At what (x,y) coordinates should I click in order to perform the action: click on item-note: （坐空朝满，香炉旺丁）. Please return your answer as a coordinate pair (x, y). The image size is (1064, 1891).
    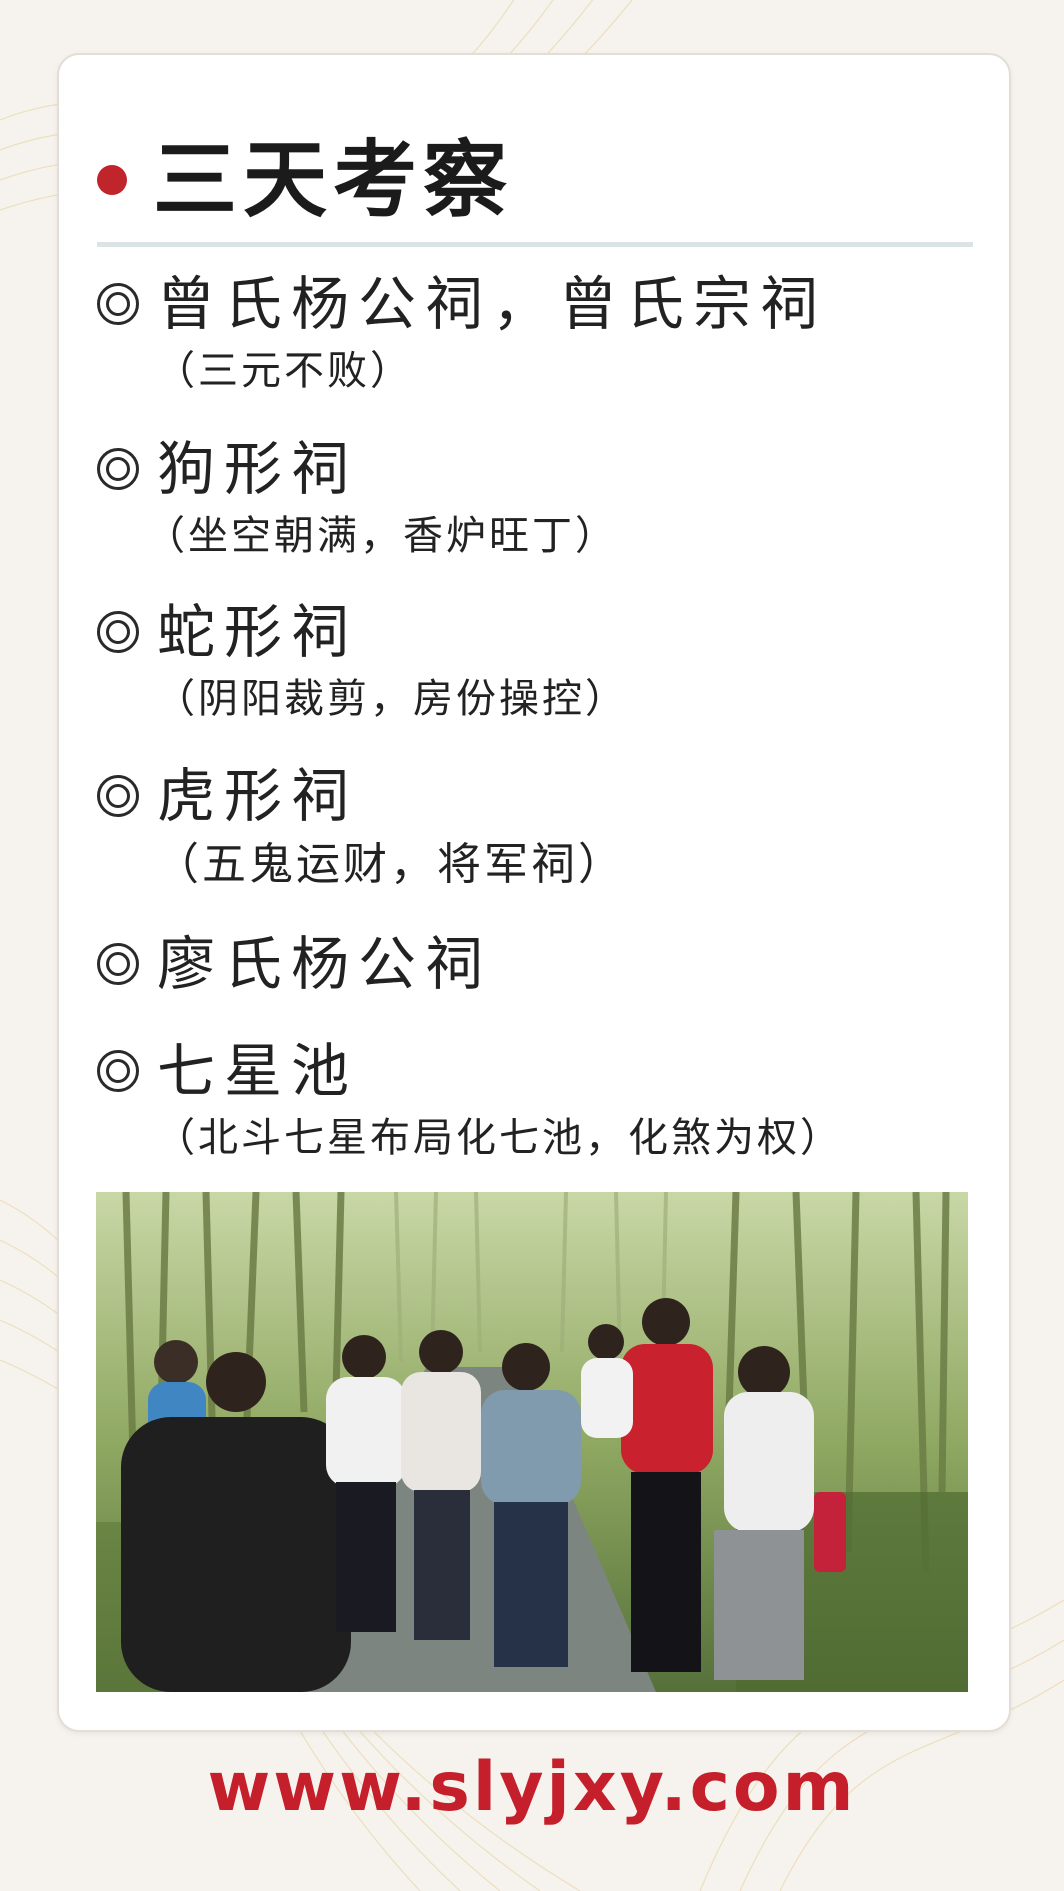
    Looking at the image, I should click on (381, 536).